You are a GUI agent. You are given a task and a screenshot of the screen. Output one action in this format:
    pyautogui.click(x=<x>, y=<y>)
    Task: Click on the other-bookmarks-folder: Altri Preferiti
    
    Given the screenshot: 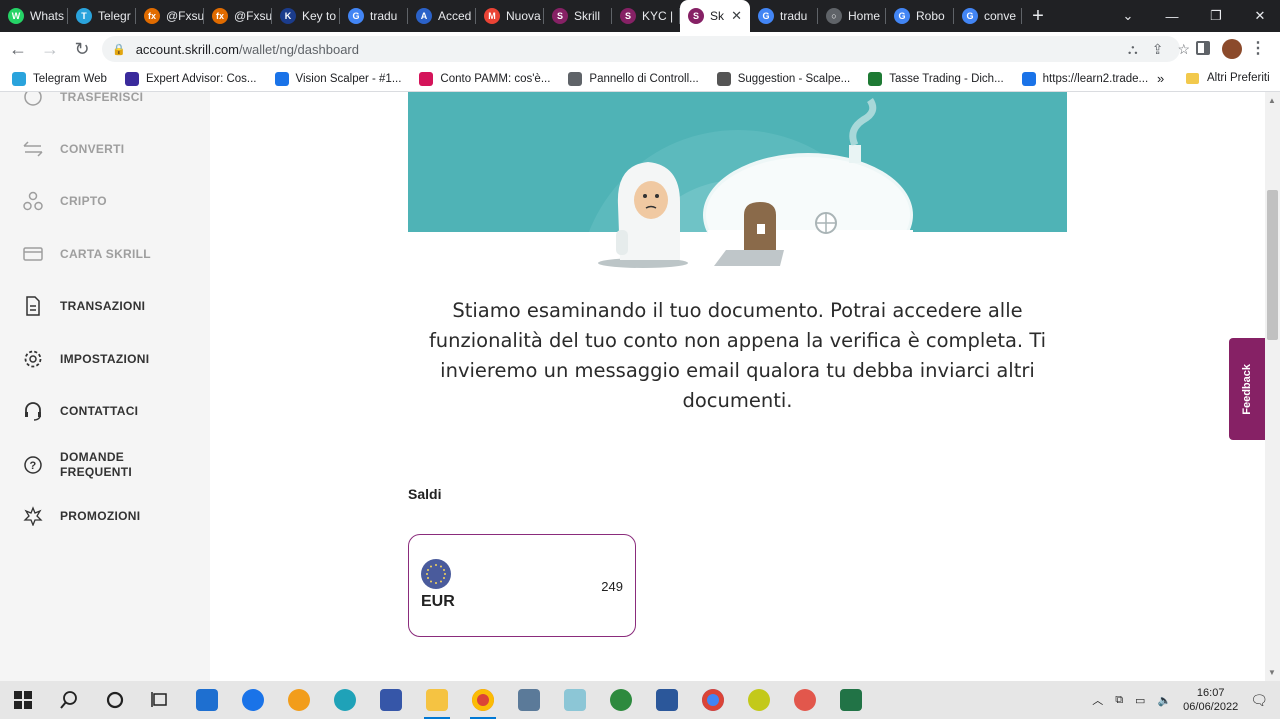 What is the action you would take?
    pyautogui.click(x=1228, y=78)
    